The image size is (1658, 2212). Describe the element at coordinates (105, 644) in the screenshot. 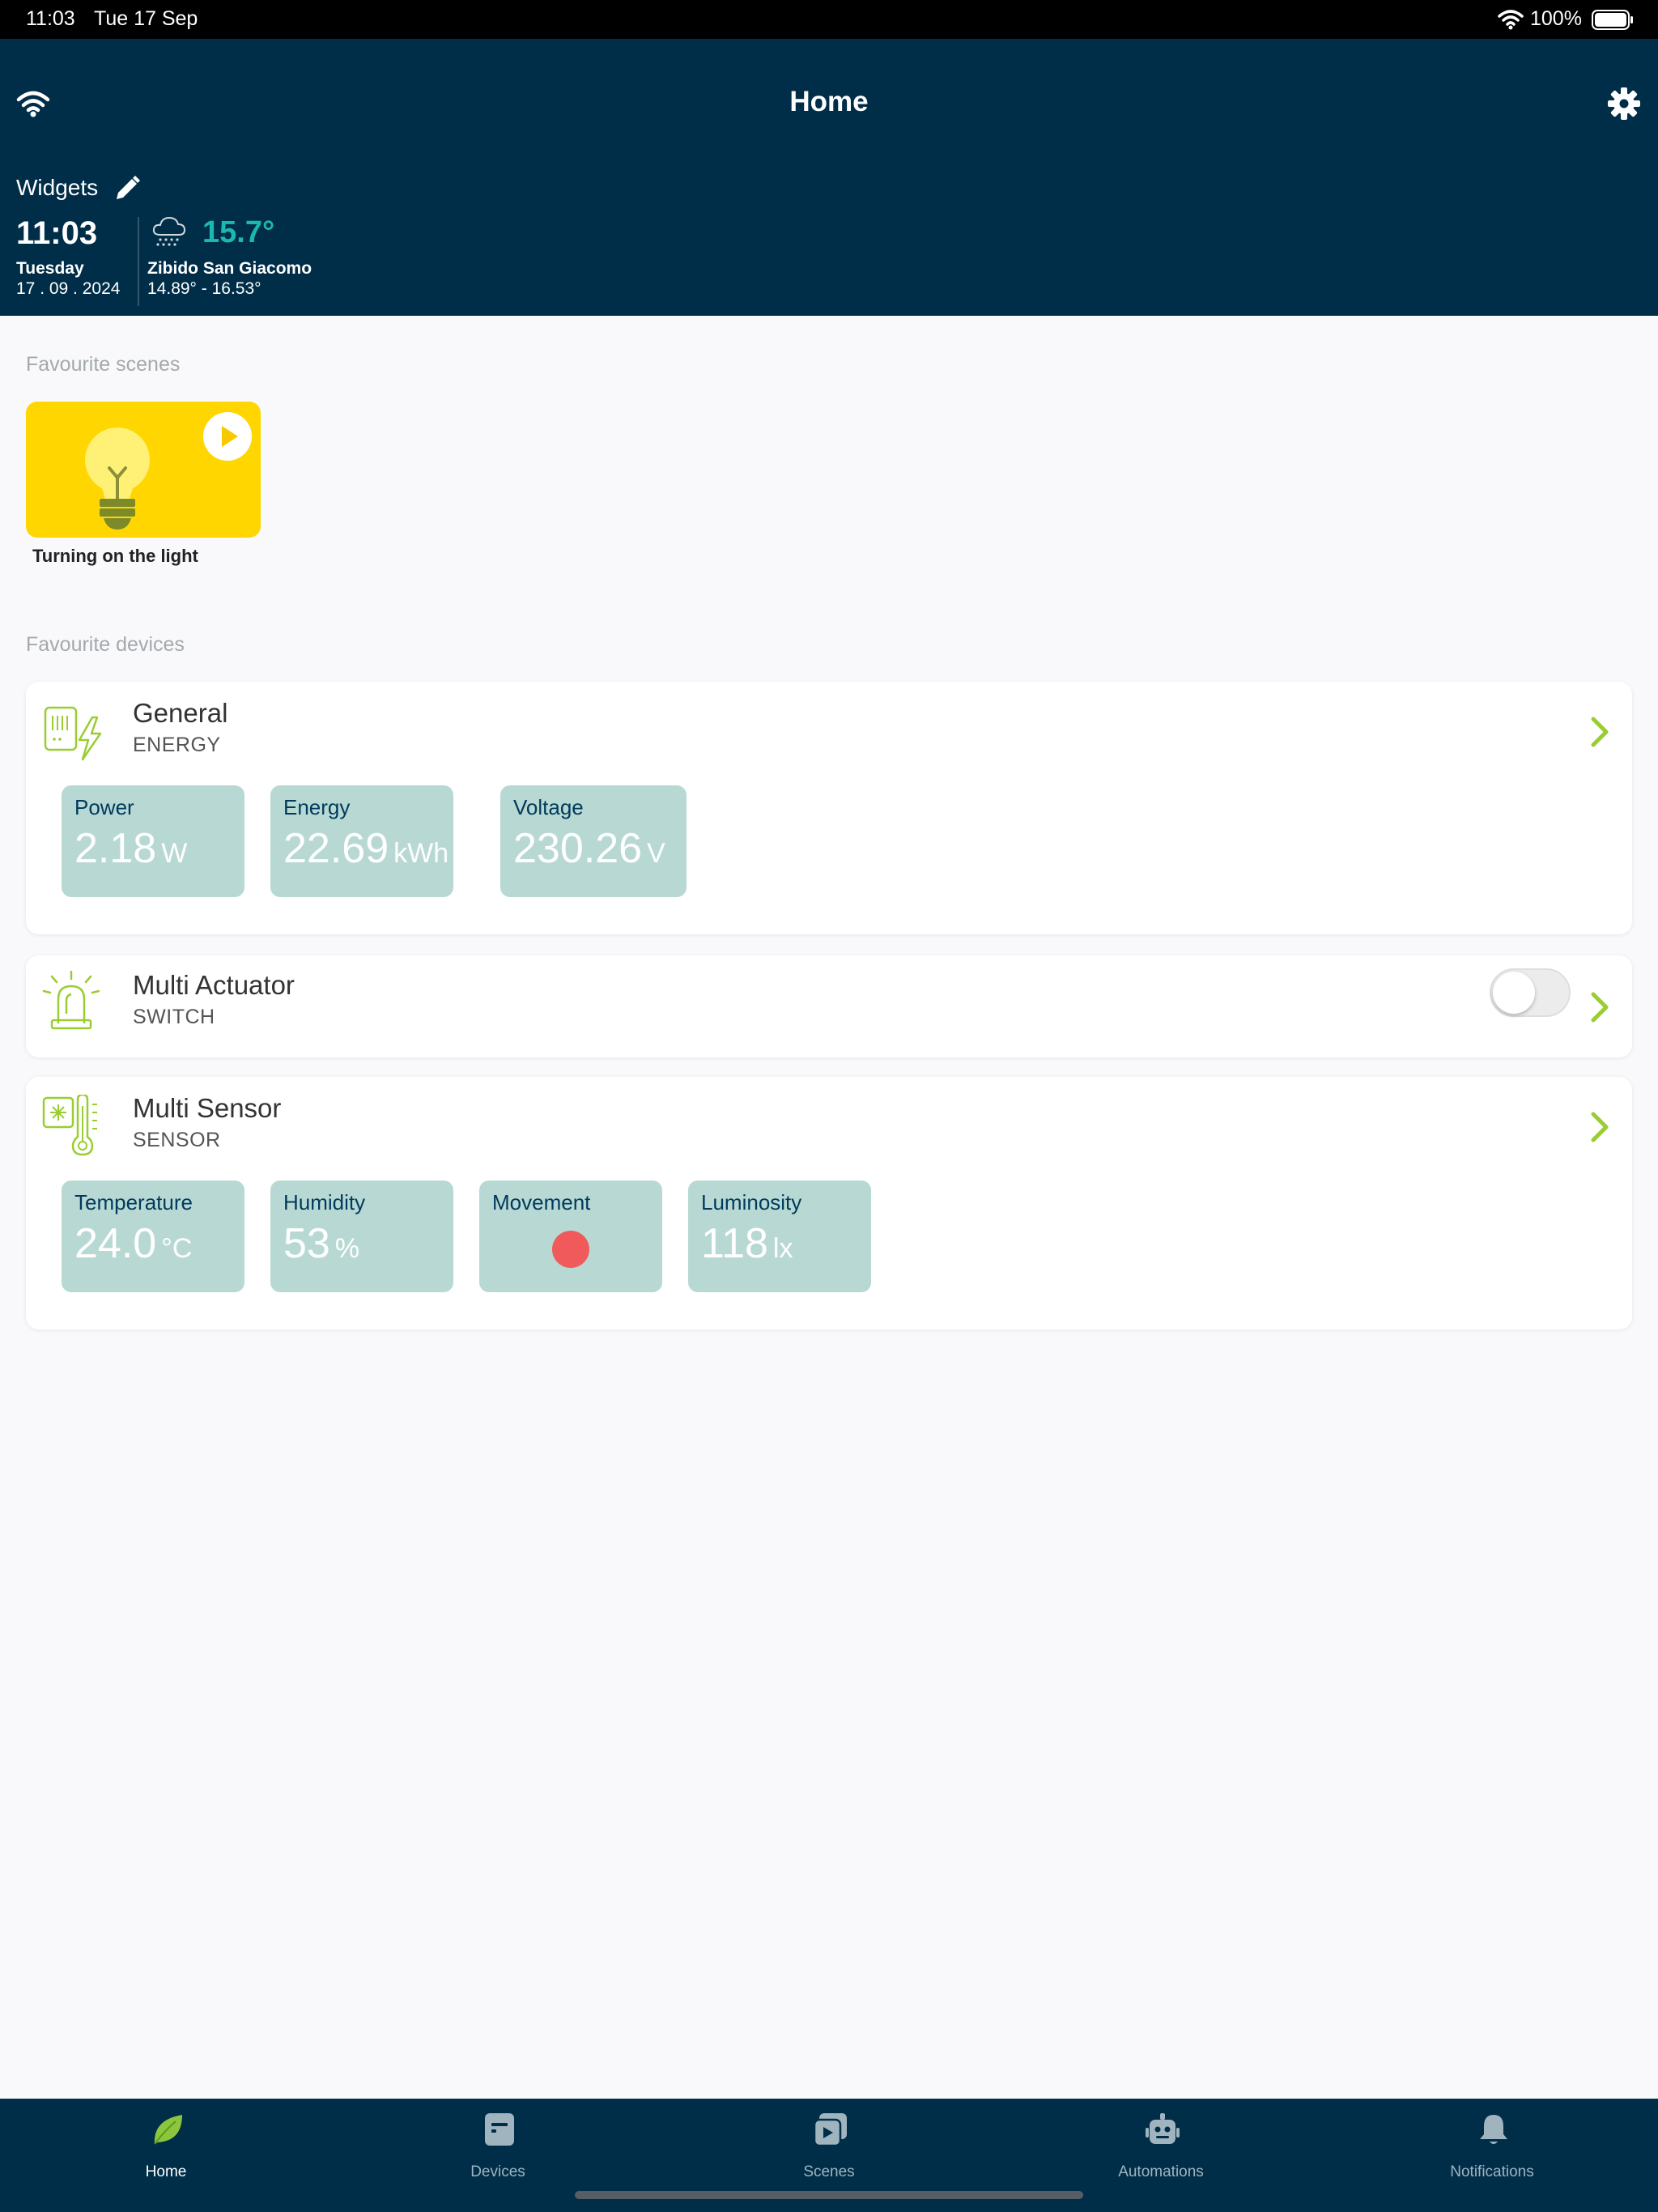

I see `favourite-devices-label: Favourite devices` at that location.